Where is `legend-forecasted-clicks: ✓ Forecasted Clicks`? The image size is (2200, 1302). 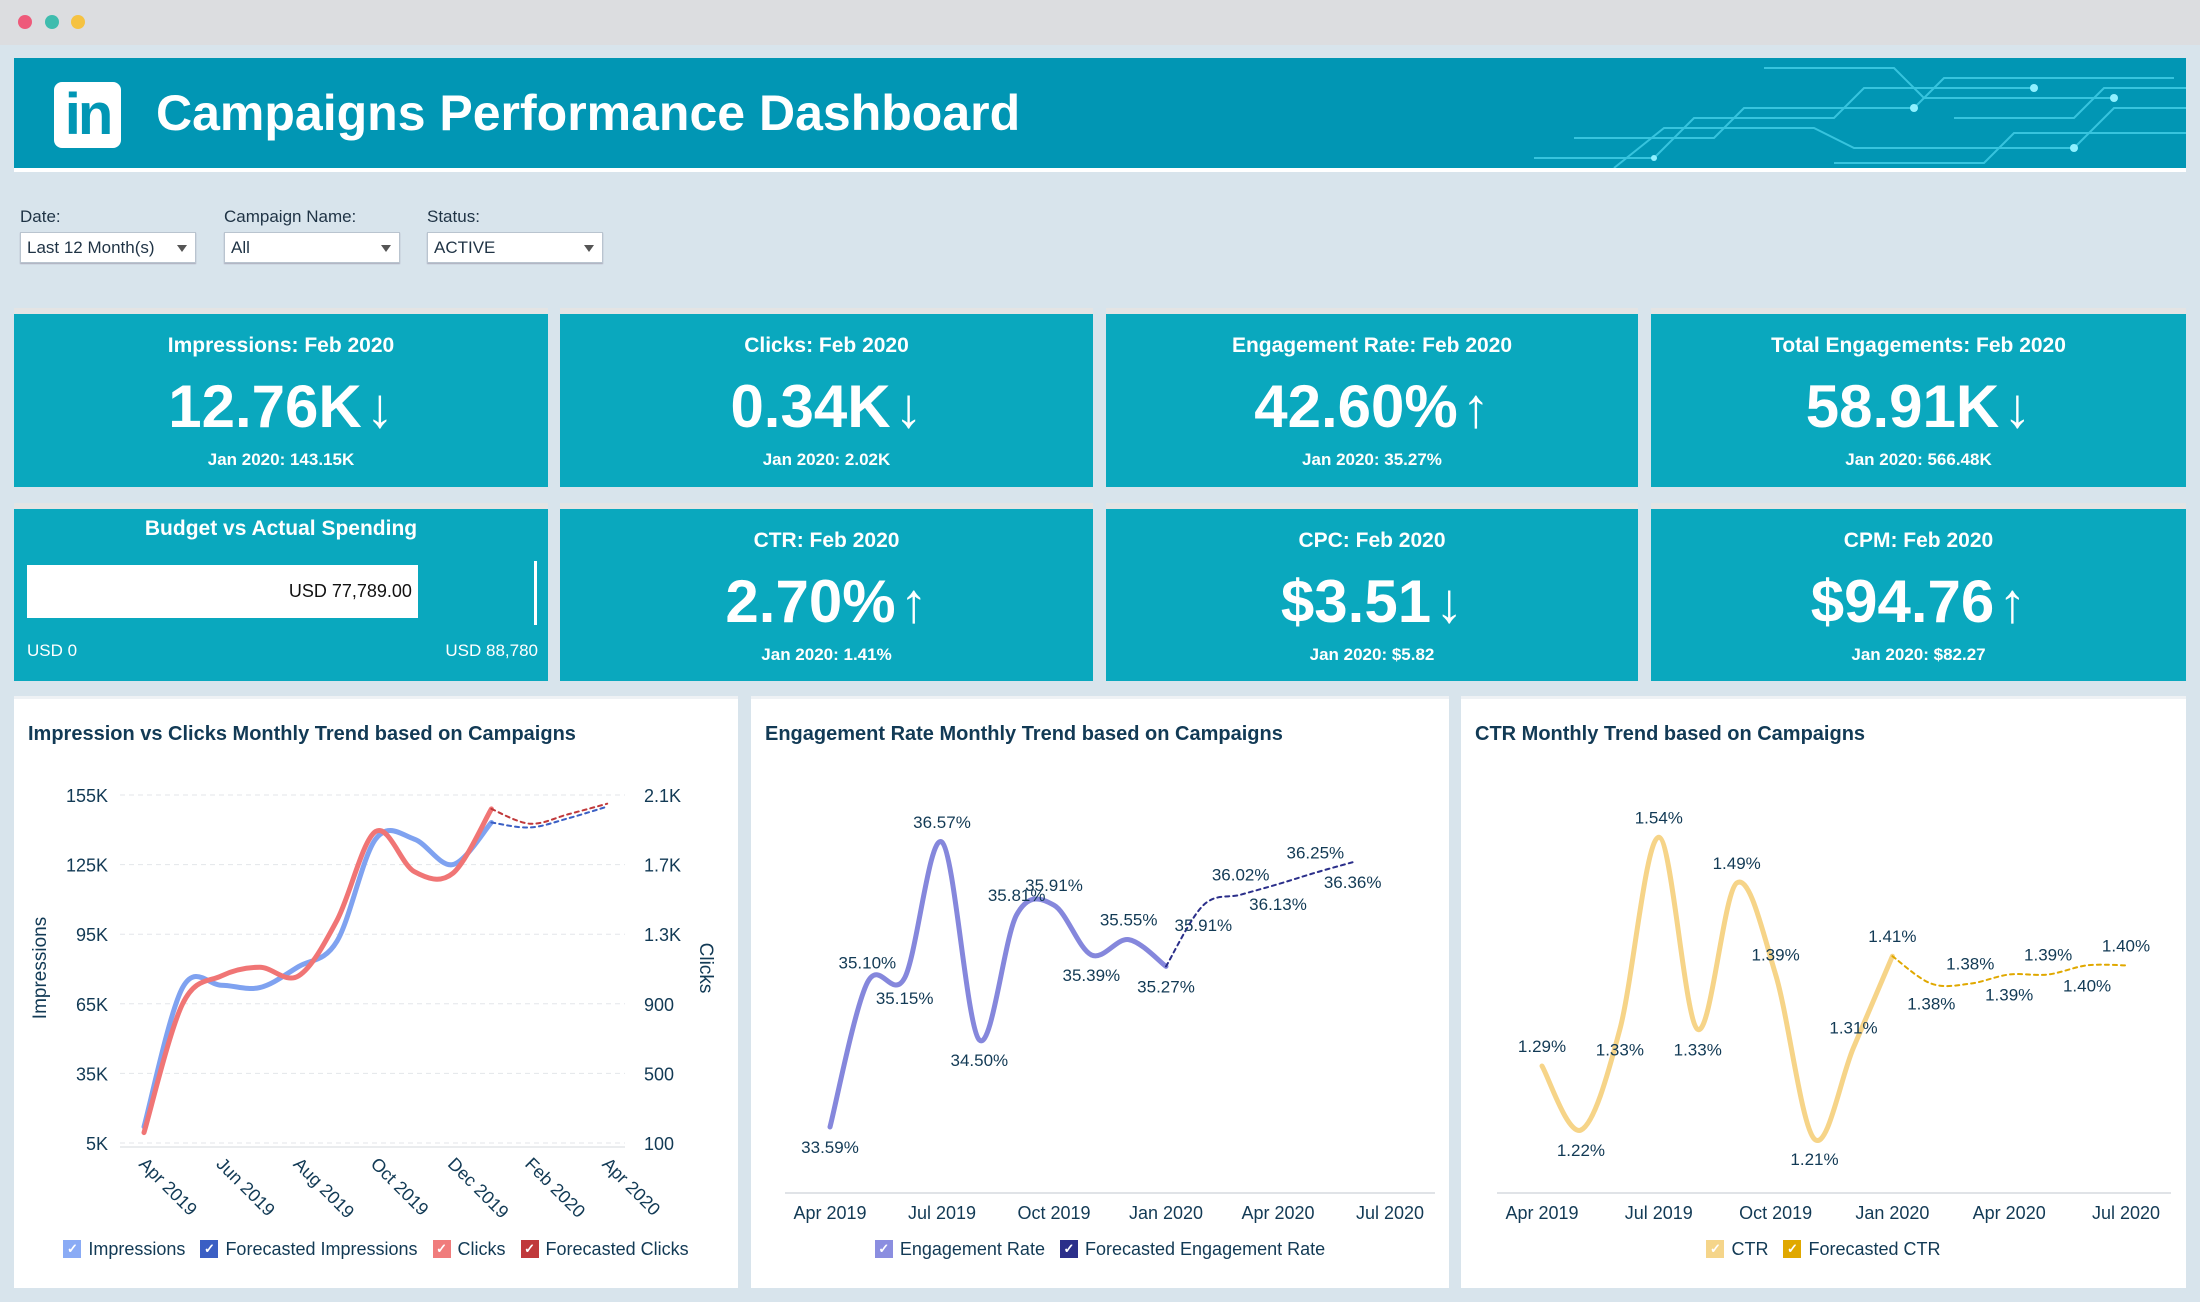 legend-forecasted-clicks: ✓ Forecasted Clicks is located at coordinates (604, 1249).